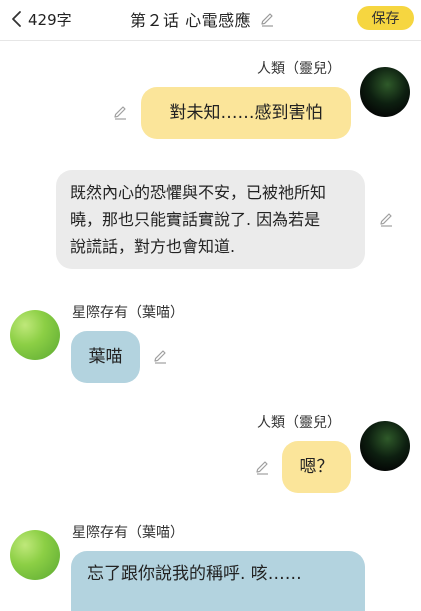 Image resolution: width=421 pixels, height=611 pixels. Describe the element at coordinates (153, 246) in the screenshot. I see `narration-line: 說謊話，對方也會知道.` at that location.